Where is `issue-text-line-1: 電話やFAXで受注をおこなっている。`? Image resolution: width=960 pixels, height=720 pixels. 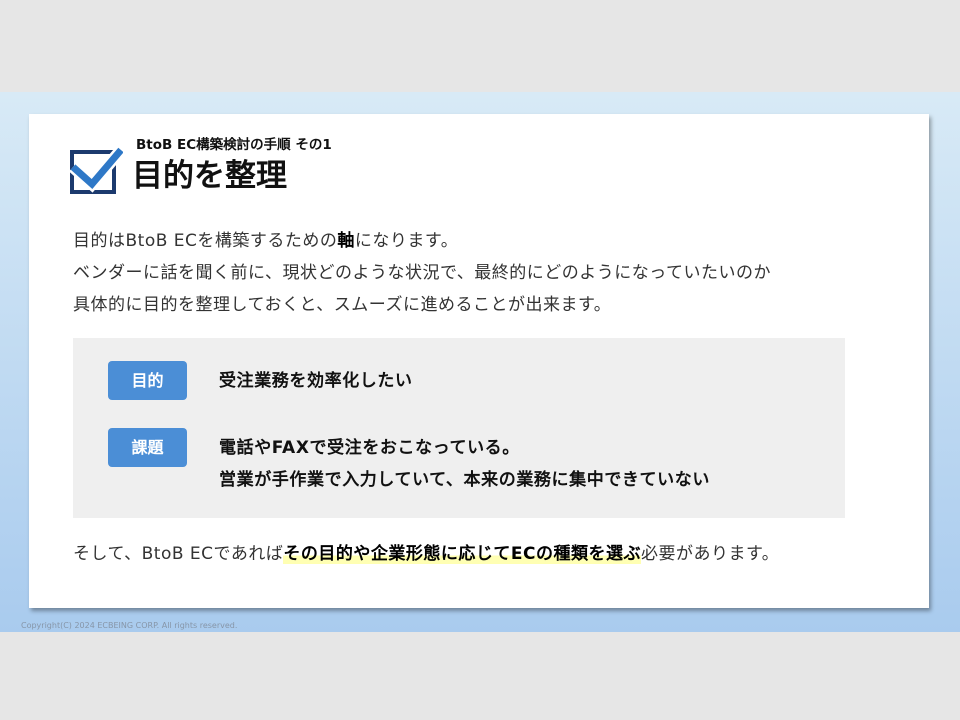 issue-text-line-1: 電話やFAXで受注をおこなっている。 is located at coordinates (369, 448).